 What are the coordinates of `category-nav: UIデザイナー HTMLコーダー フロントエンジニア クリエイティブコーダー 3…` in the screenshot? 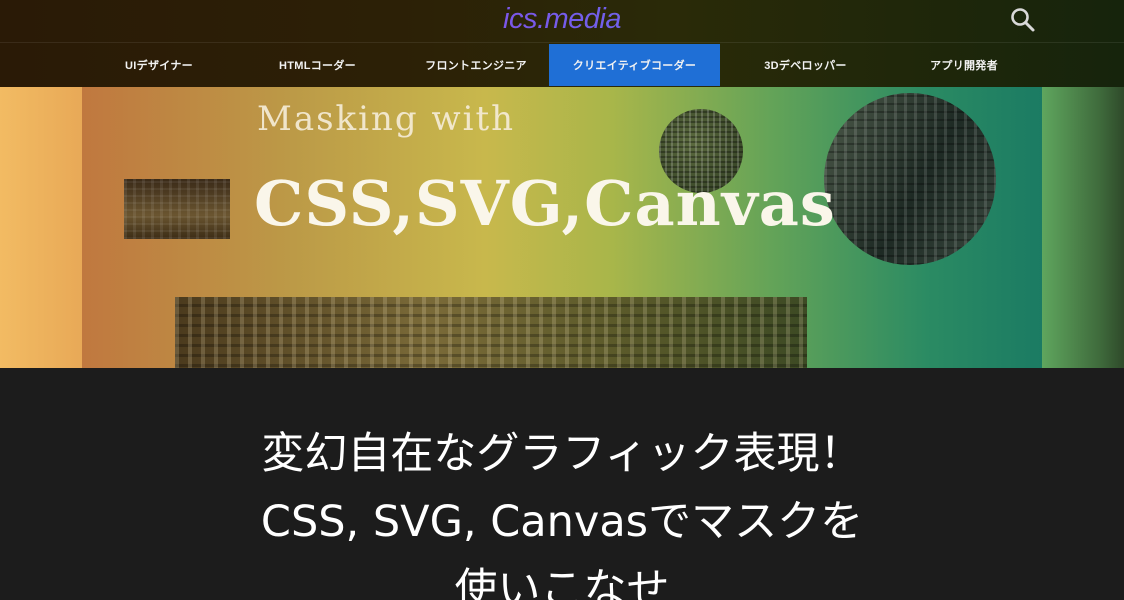 It's located at (562, 65).